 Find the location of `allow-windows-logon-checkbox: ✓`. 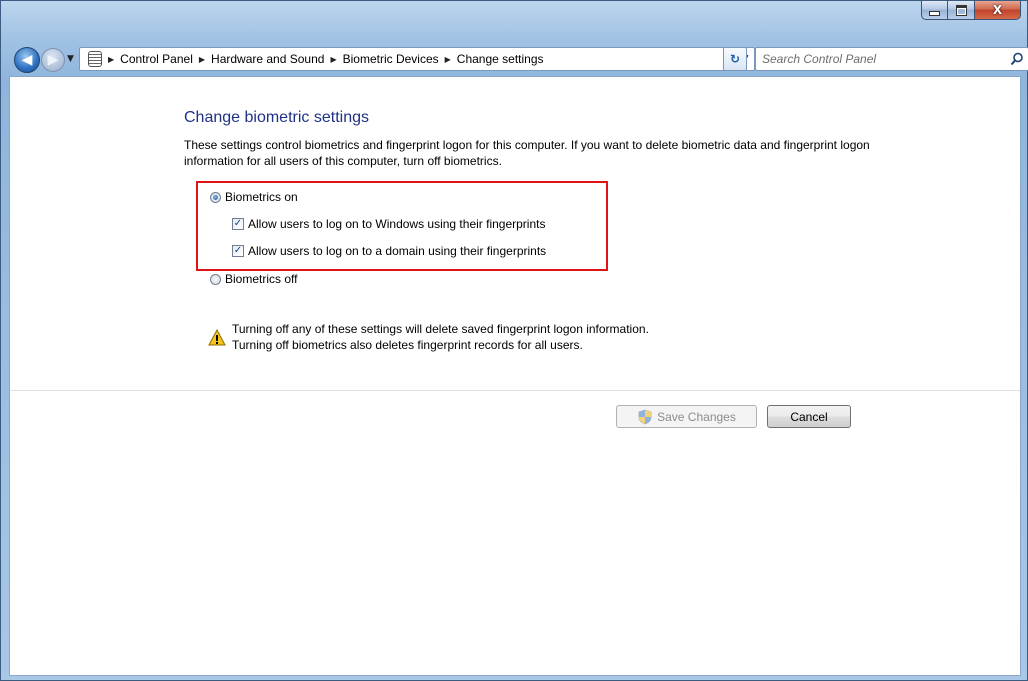

allow-windows-logon-checkbox: ✓ is located at coordinates (238, 224).